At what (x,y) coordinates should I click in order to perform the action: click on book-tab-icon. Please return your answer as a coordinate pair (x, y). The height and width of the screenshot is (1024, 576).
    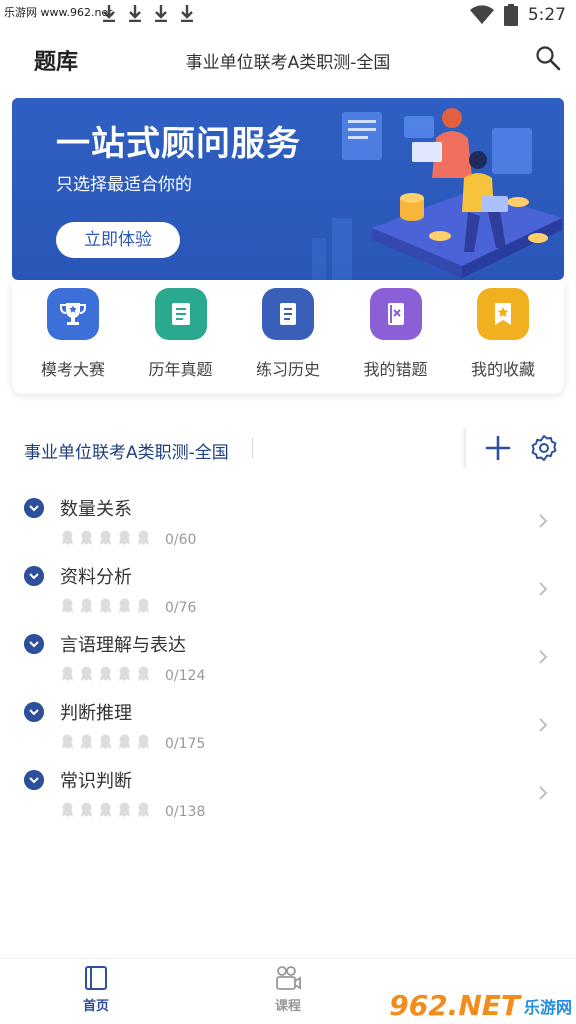
    Looking at the image, I should click on (96, 978).